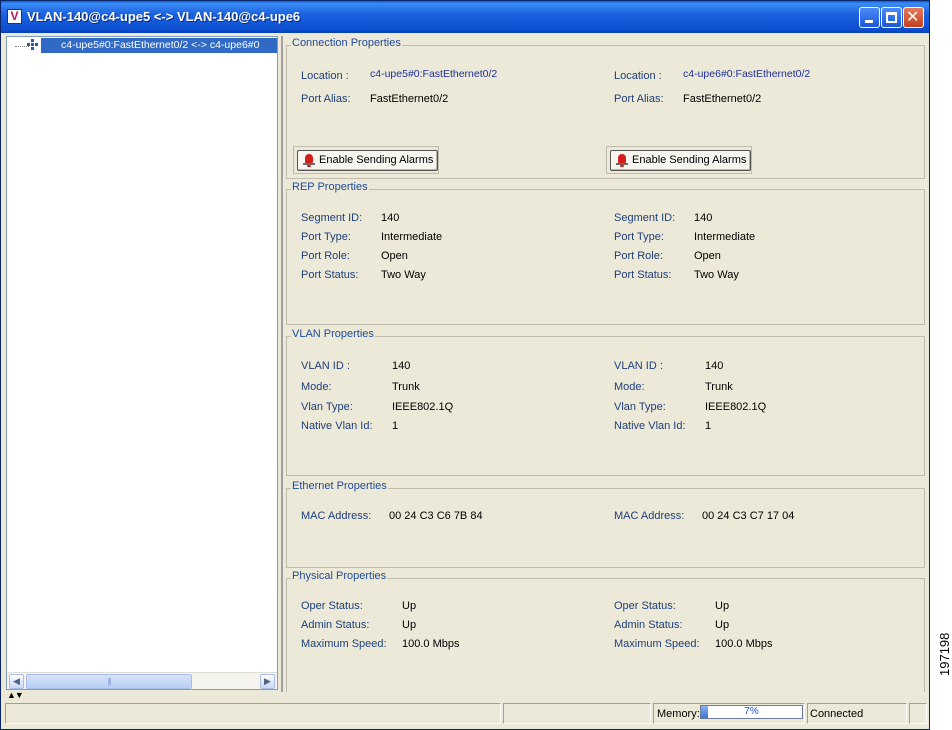 This screenshot has width=952, height=730. I want to click on group-title: Physical Properties, so click(339, 576).